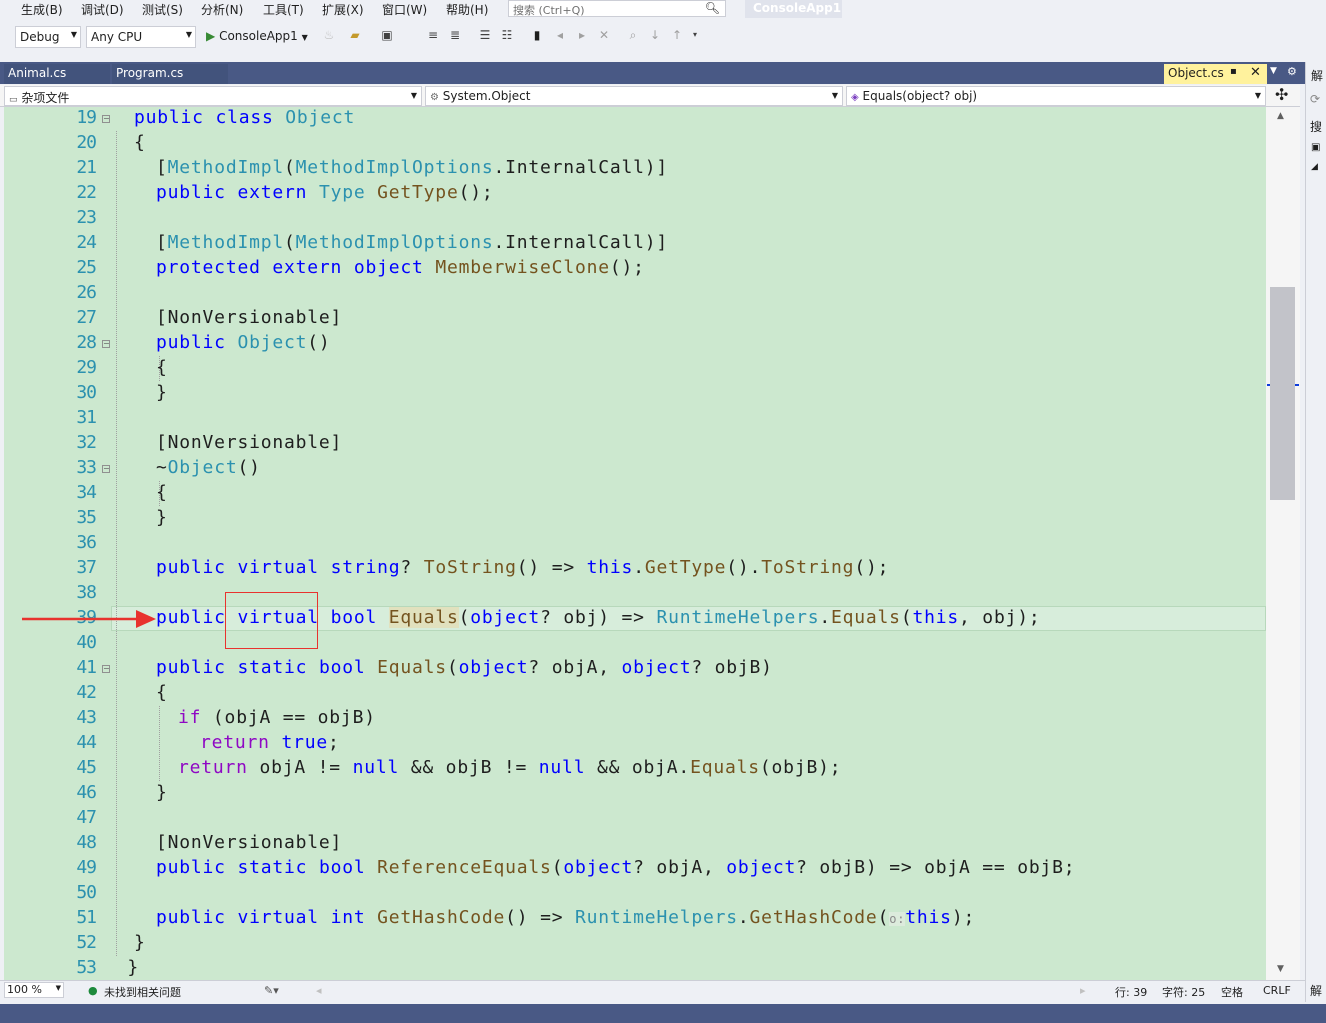 The image size is (1326, 1023). What do you see at coordinates (1131, 992) in the screenshot?
I see `line-indicator: 行: 39` at bounding box center [1131, 992].